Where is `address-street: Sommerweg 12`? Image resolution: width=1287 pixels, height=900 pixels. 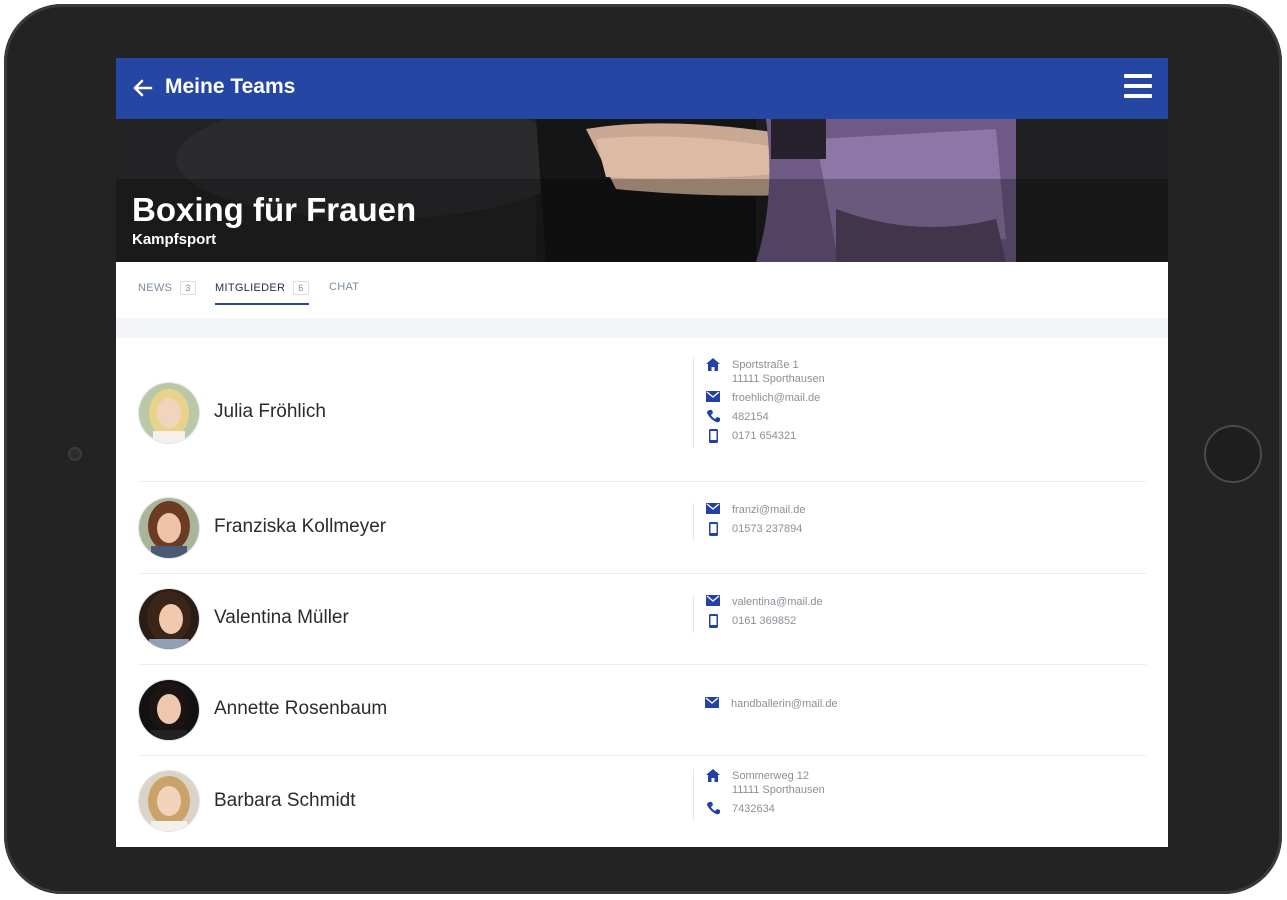
address-street: Sommerweg 12 is located at coordinates (771, 776).